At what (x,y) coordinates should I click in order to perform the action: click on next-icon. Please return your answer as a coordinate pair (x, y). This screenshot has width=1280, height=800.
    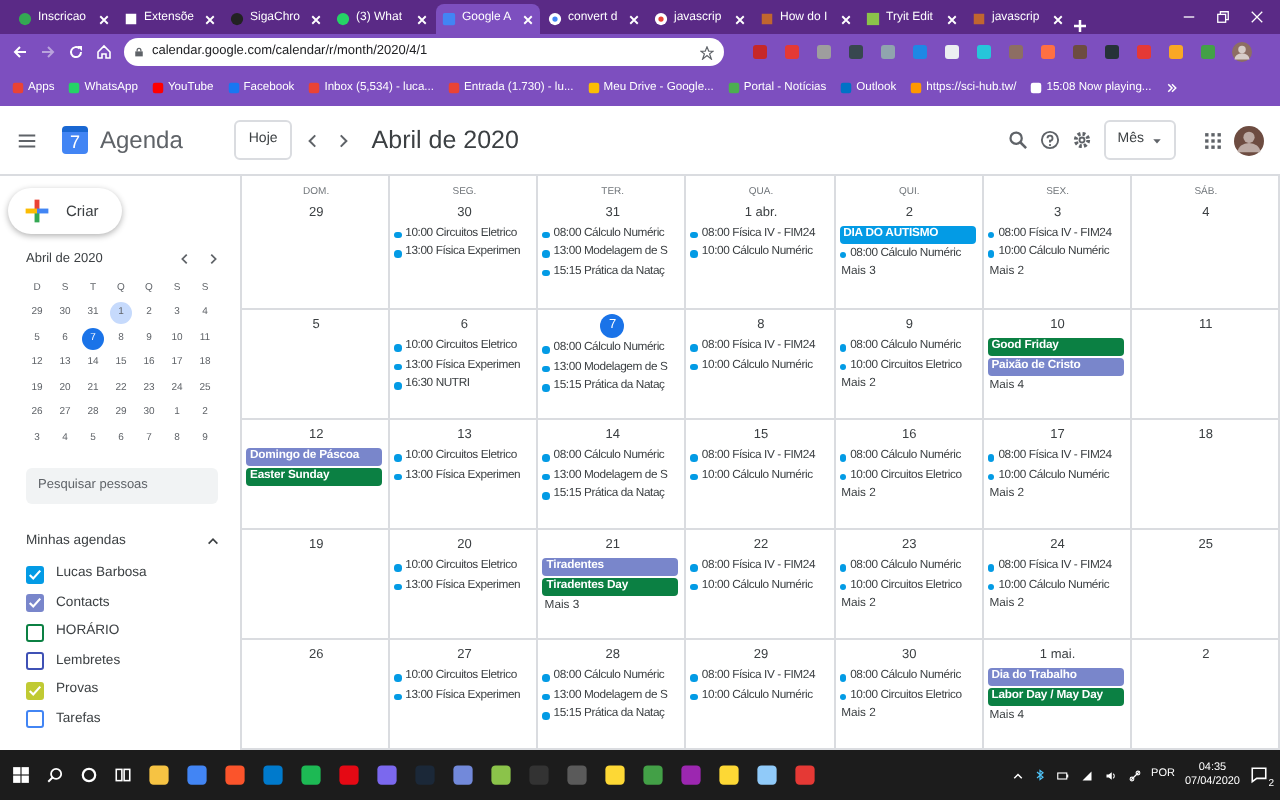
    Looking at the image, I should click on (213, 259).